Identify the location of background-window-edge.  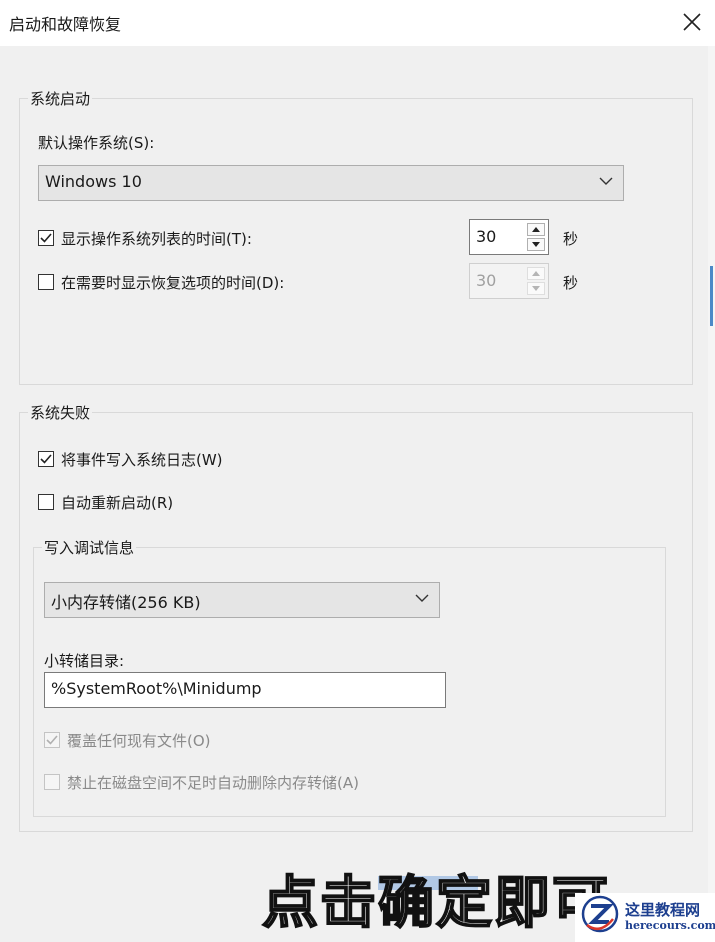
(711, 494).